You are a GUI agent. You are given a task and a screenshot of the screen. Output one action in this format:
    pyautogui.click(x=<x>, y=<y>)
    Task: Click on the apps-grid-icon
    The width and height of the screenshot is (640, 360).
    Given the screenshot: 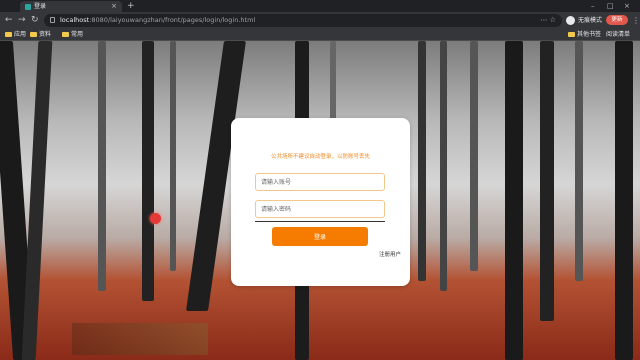 What is the action you would take?
    pyautogui.click(x=8, y=34)
    